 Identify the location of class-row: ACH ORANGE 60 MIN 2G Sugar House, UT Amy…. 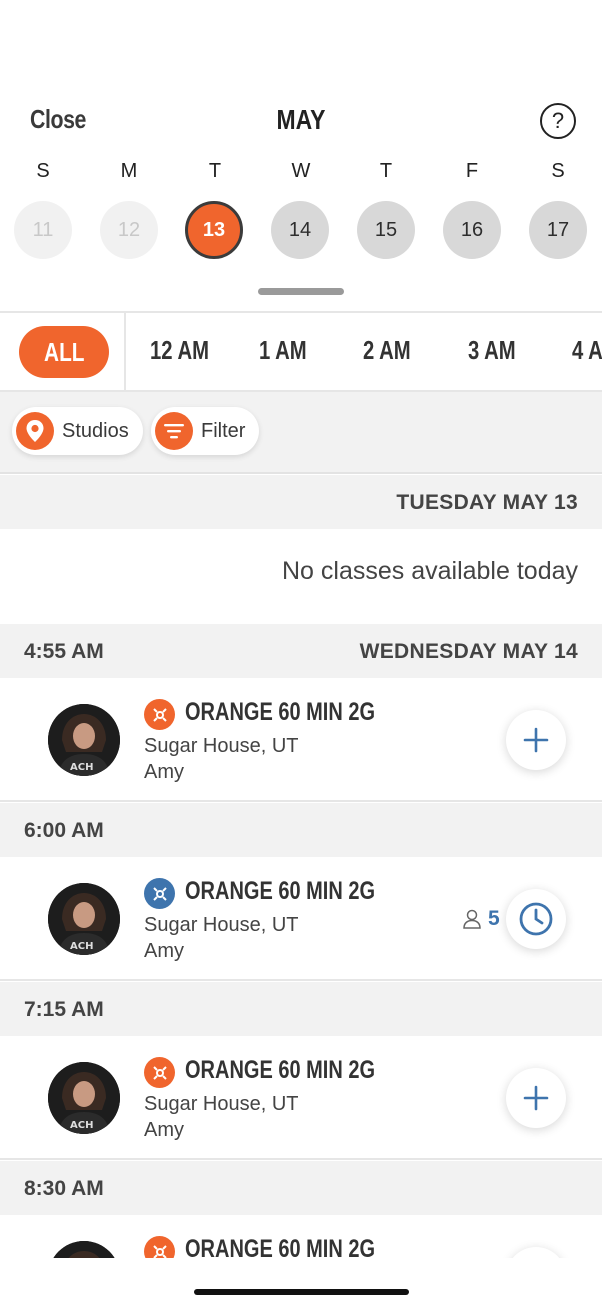
(301, 919).